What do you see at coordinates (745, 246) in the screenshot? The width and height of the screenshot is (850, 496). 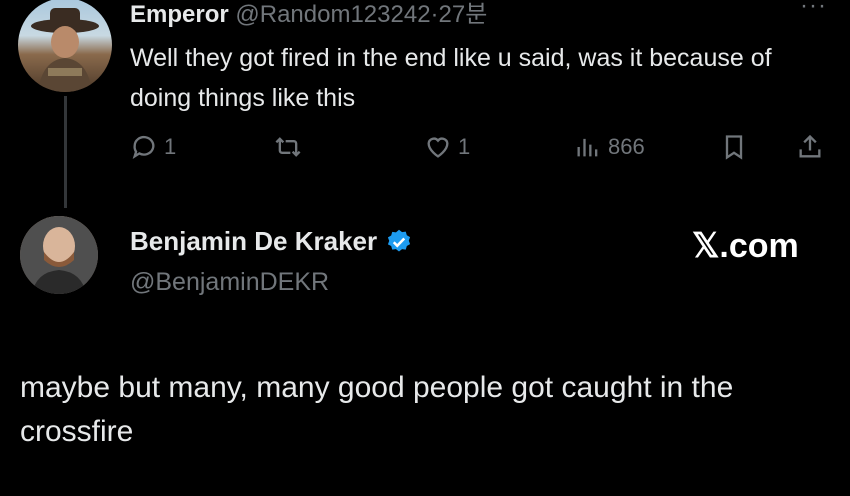 I see `source-label: 𝕏.com` at bounding box center [745, 246].